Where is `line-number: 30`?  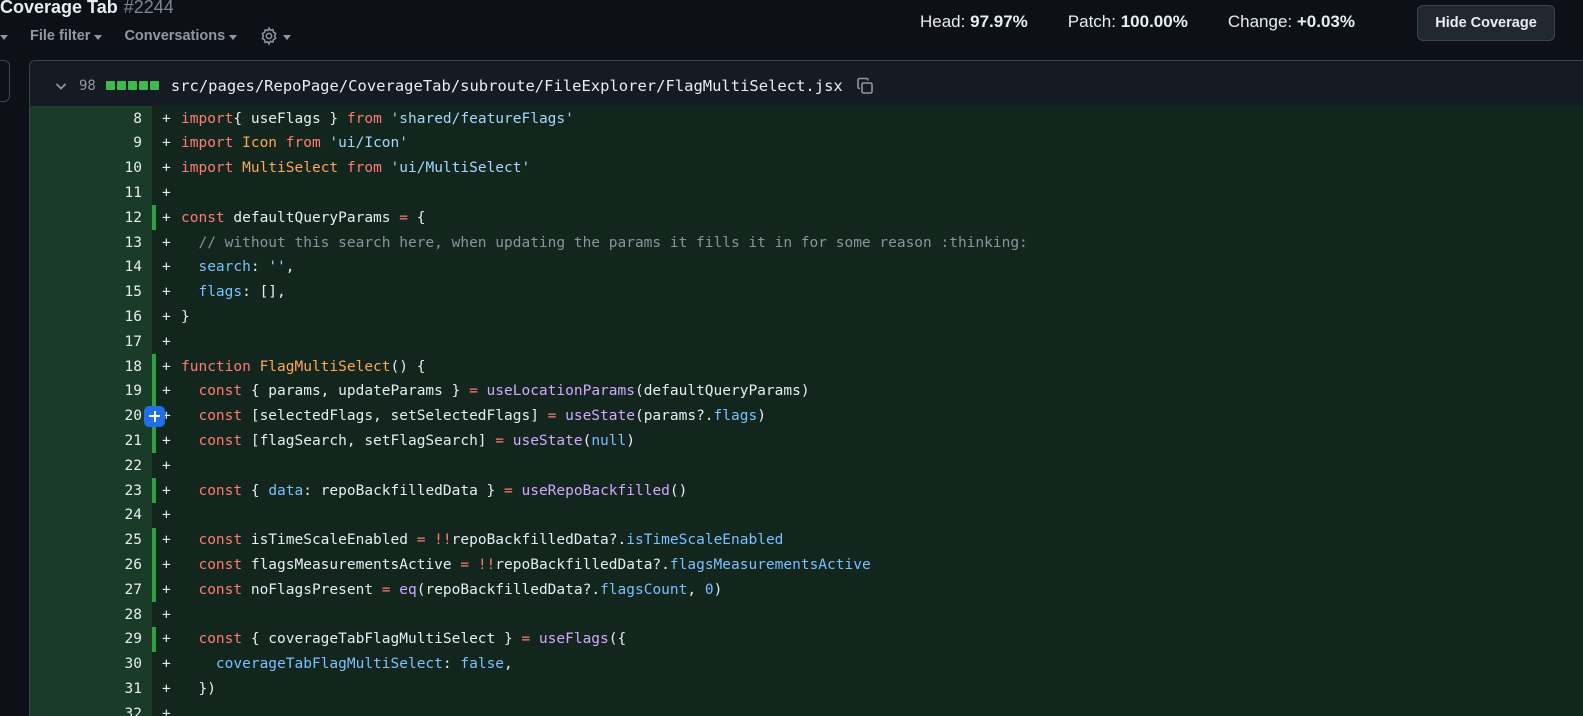 line-number: 30 is located at coordinates (86, 664).